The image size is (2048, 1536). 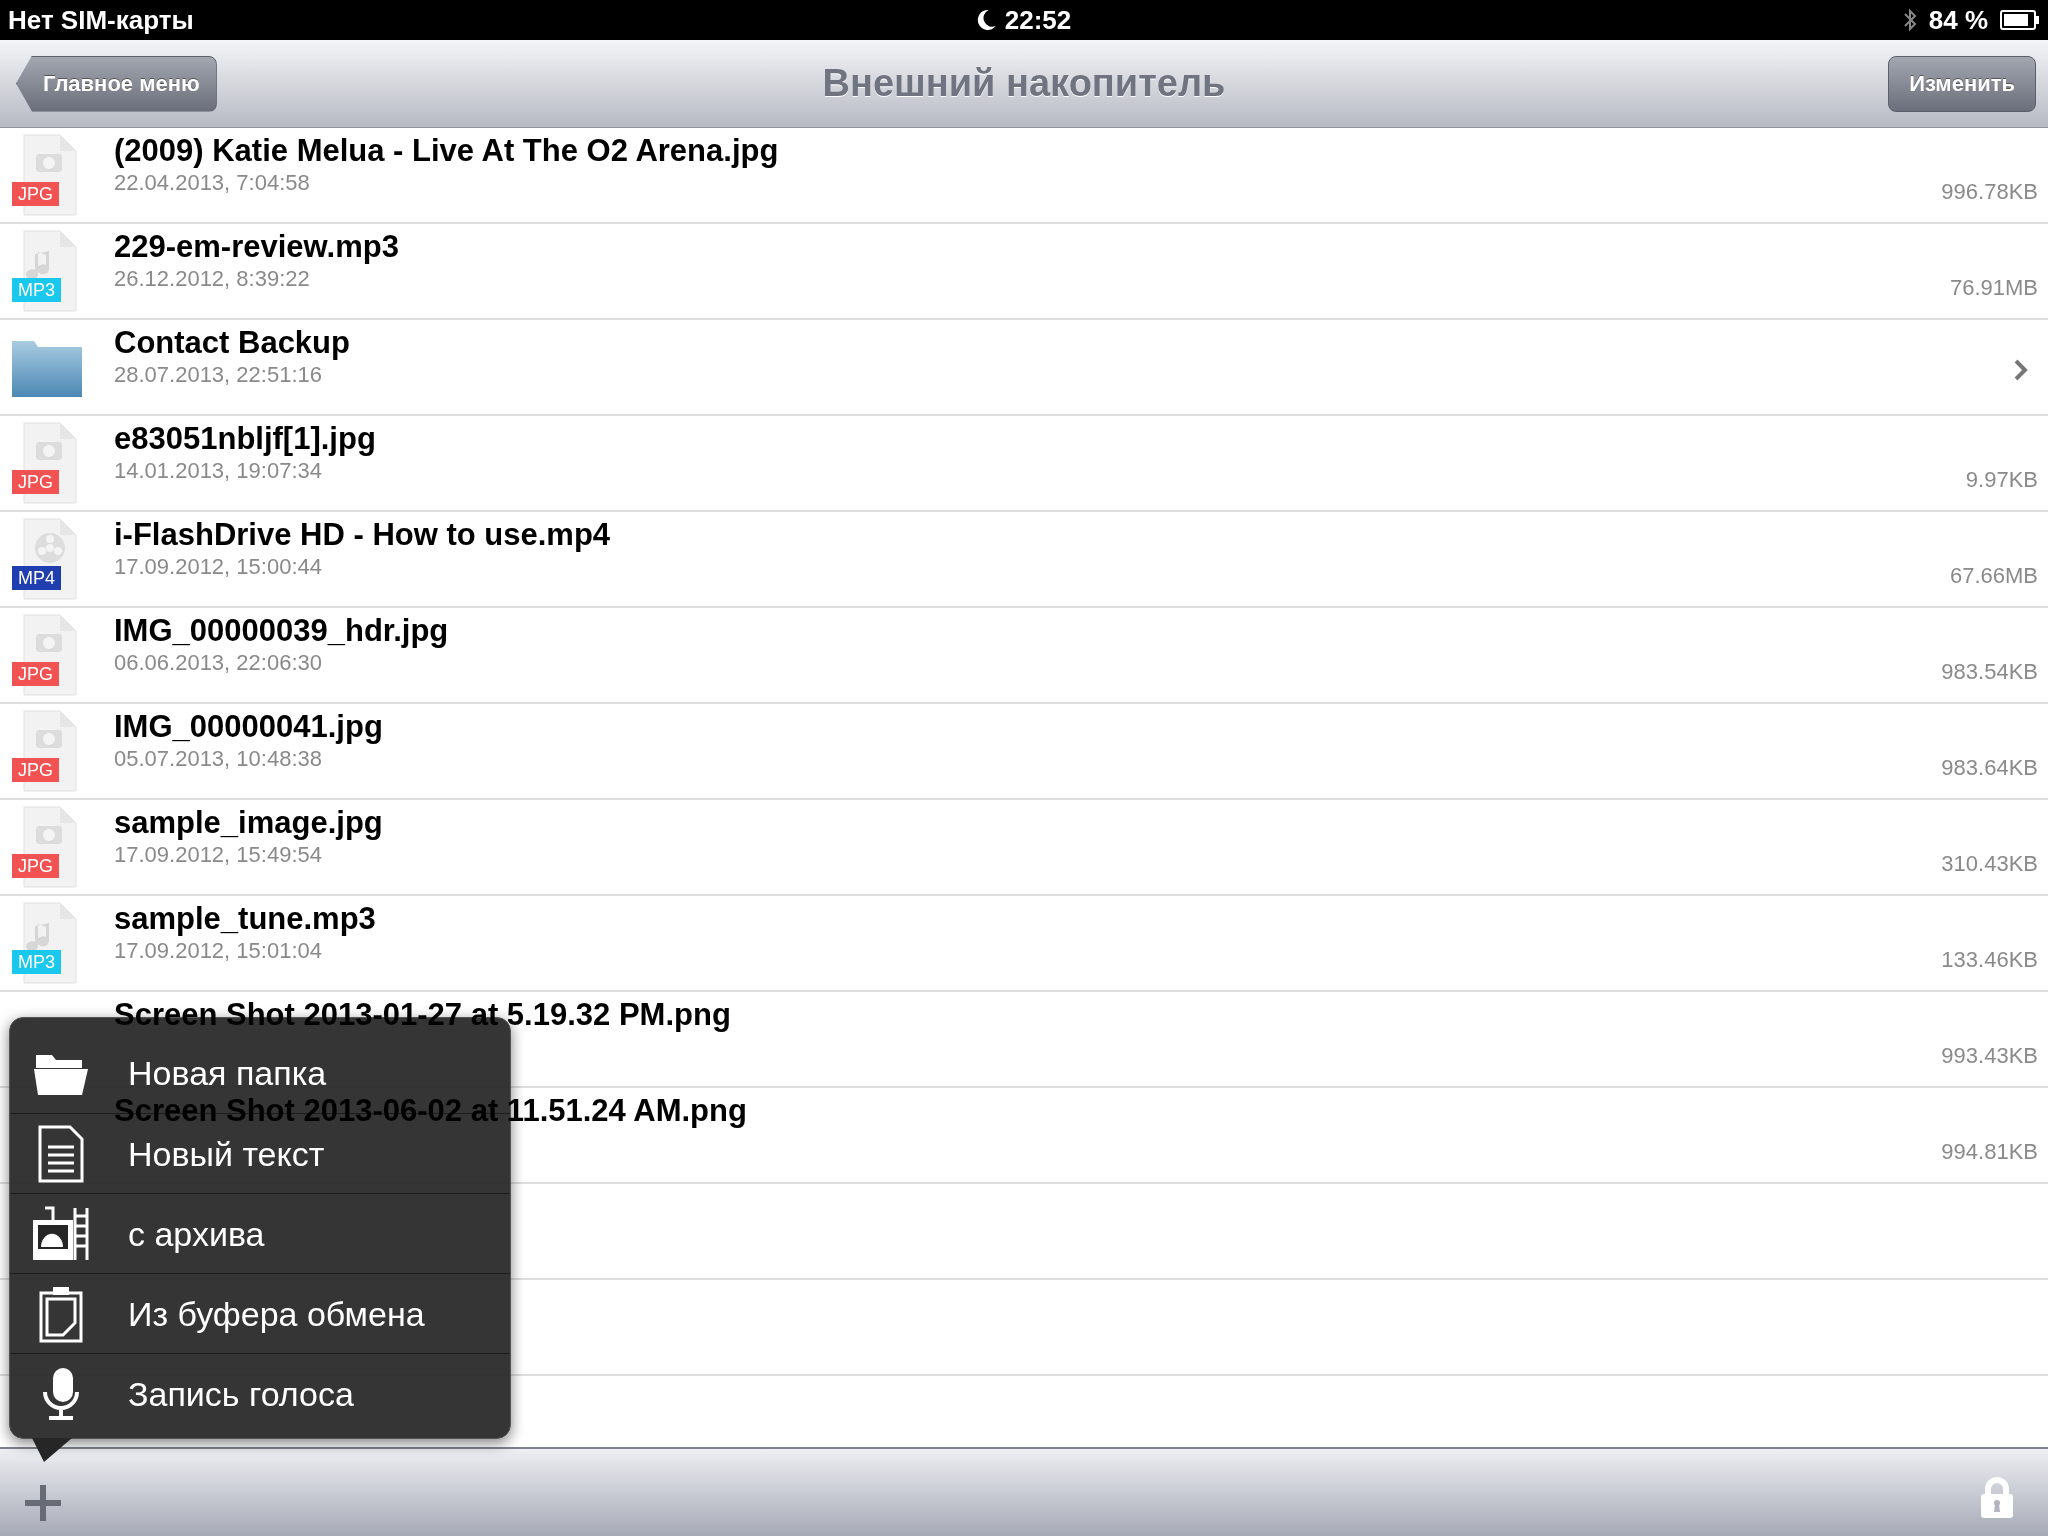 What do you see at coordinates (446, 151) in the screenshot?
I see `file-name: (2009) Katie Melua - Live At The O2 Arena.jpg` at bounding box center [446, 151].